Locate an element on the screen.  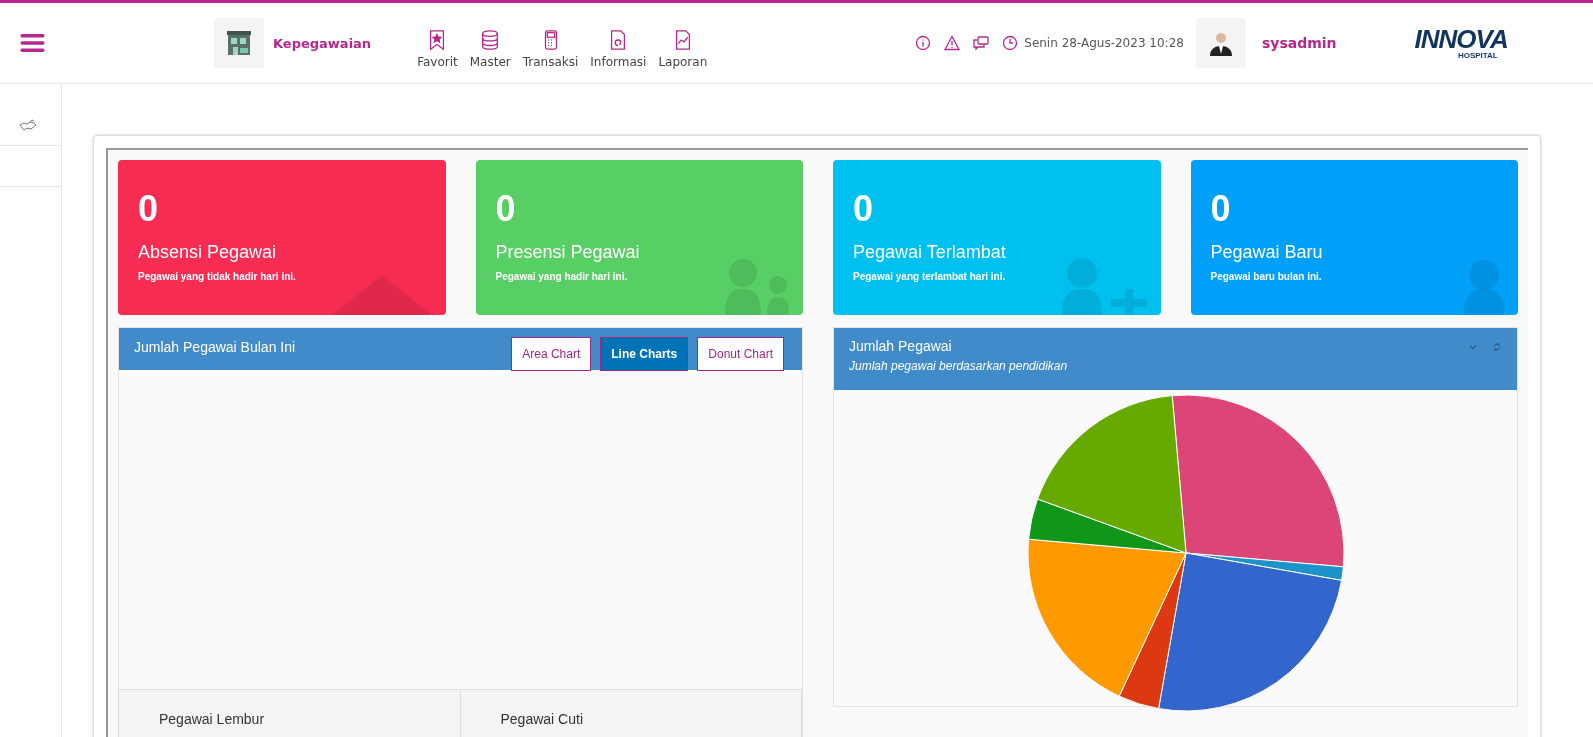
nav-item: Master is located at coordinates (490, 49).